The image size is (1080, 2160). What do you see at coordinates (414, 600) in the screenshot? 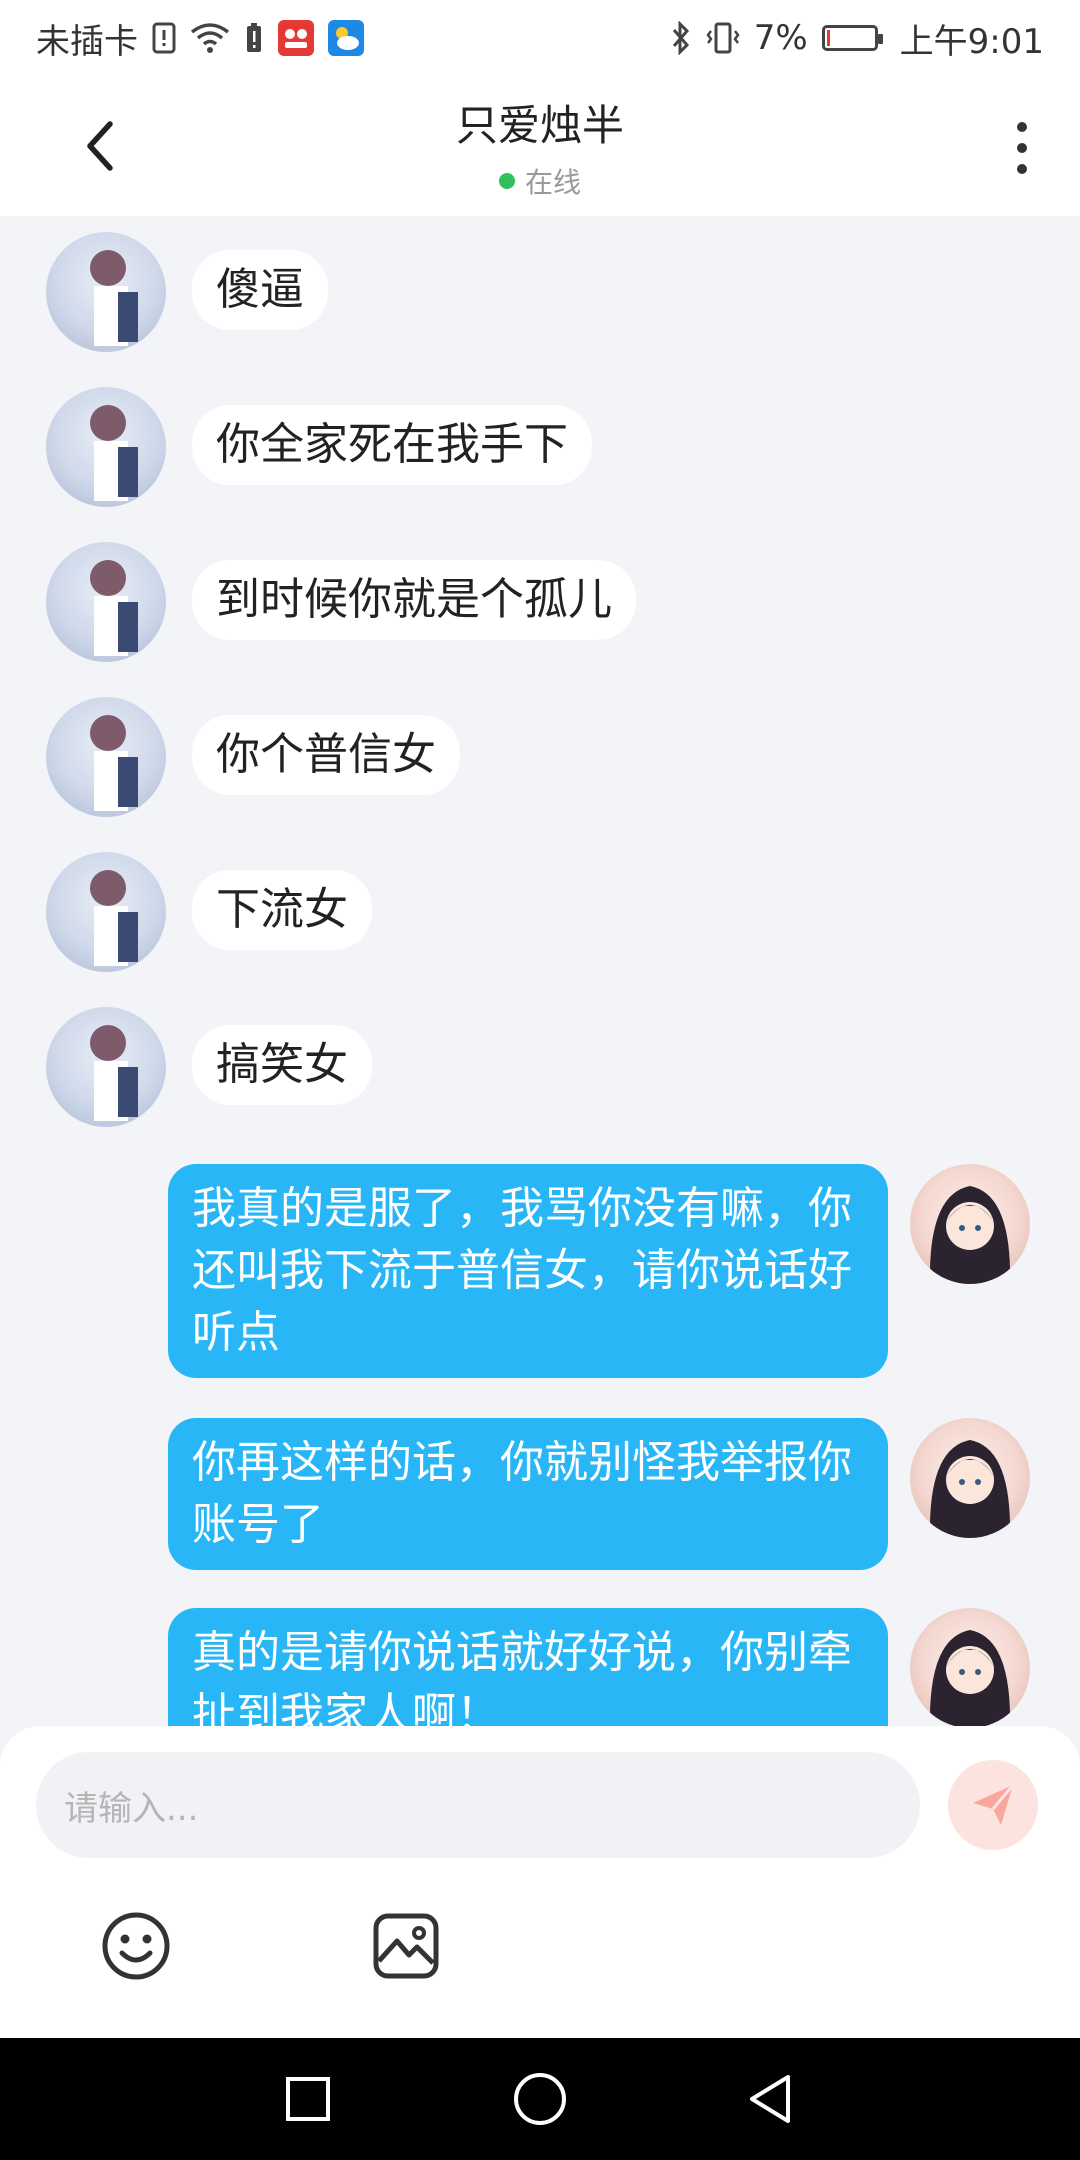
I see `message-bubble-incoming: 到时候你就是个孤儿` at bounding box center [414, 600].